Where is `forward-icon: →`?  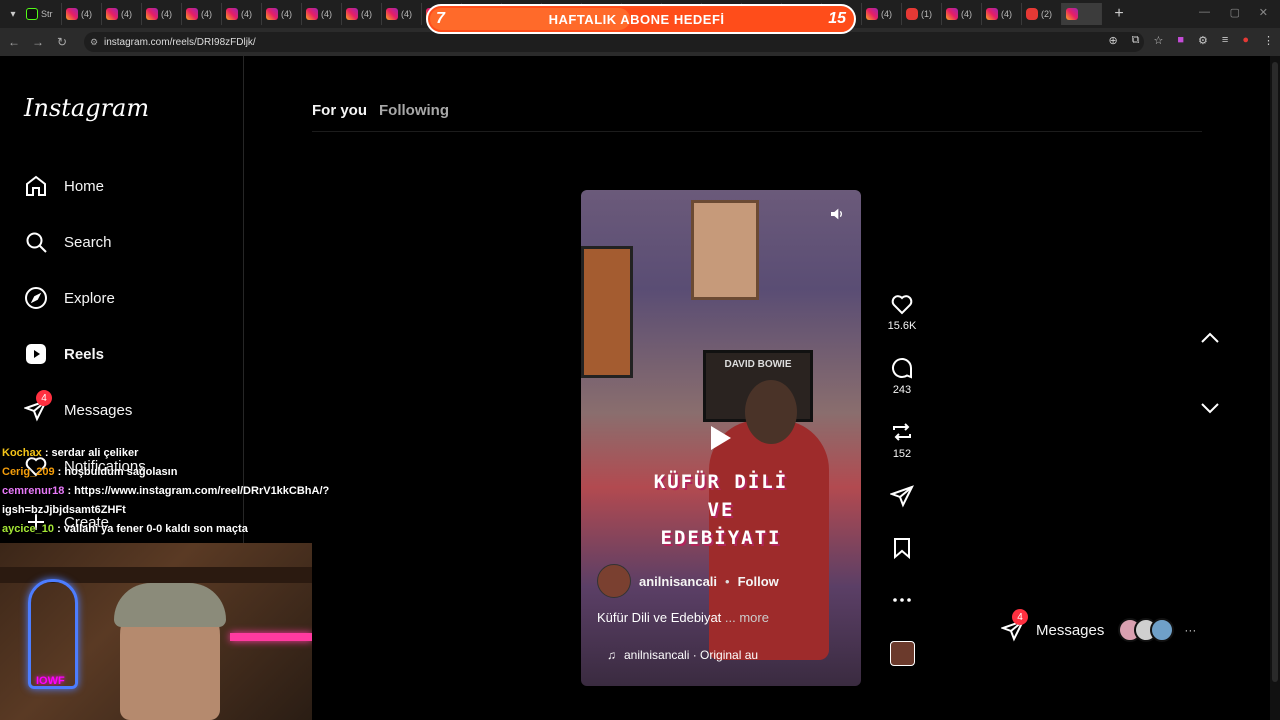
forward-icon: → is located at coordinates (38, 42).